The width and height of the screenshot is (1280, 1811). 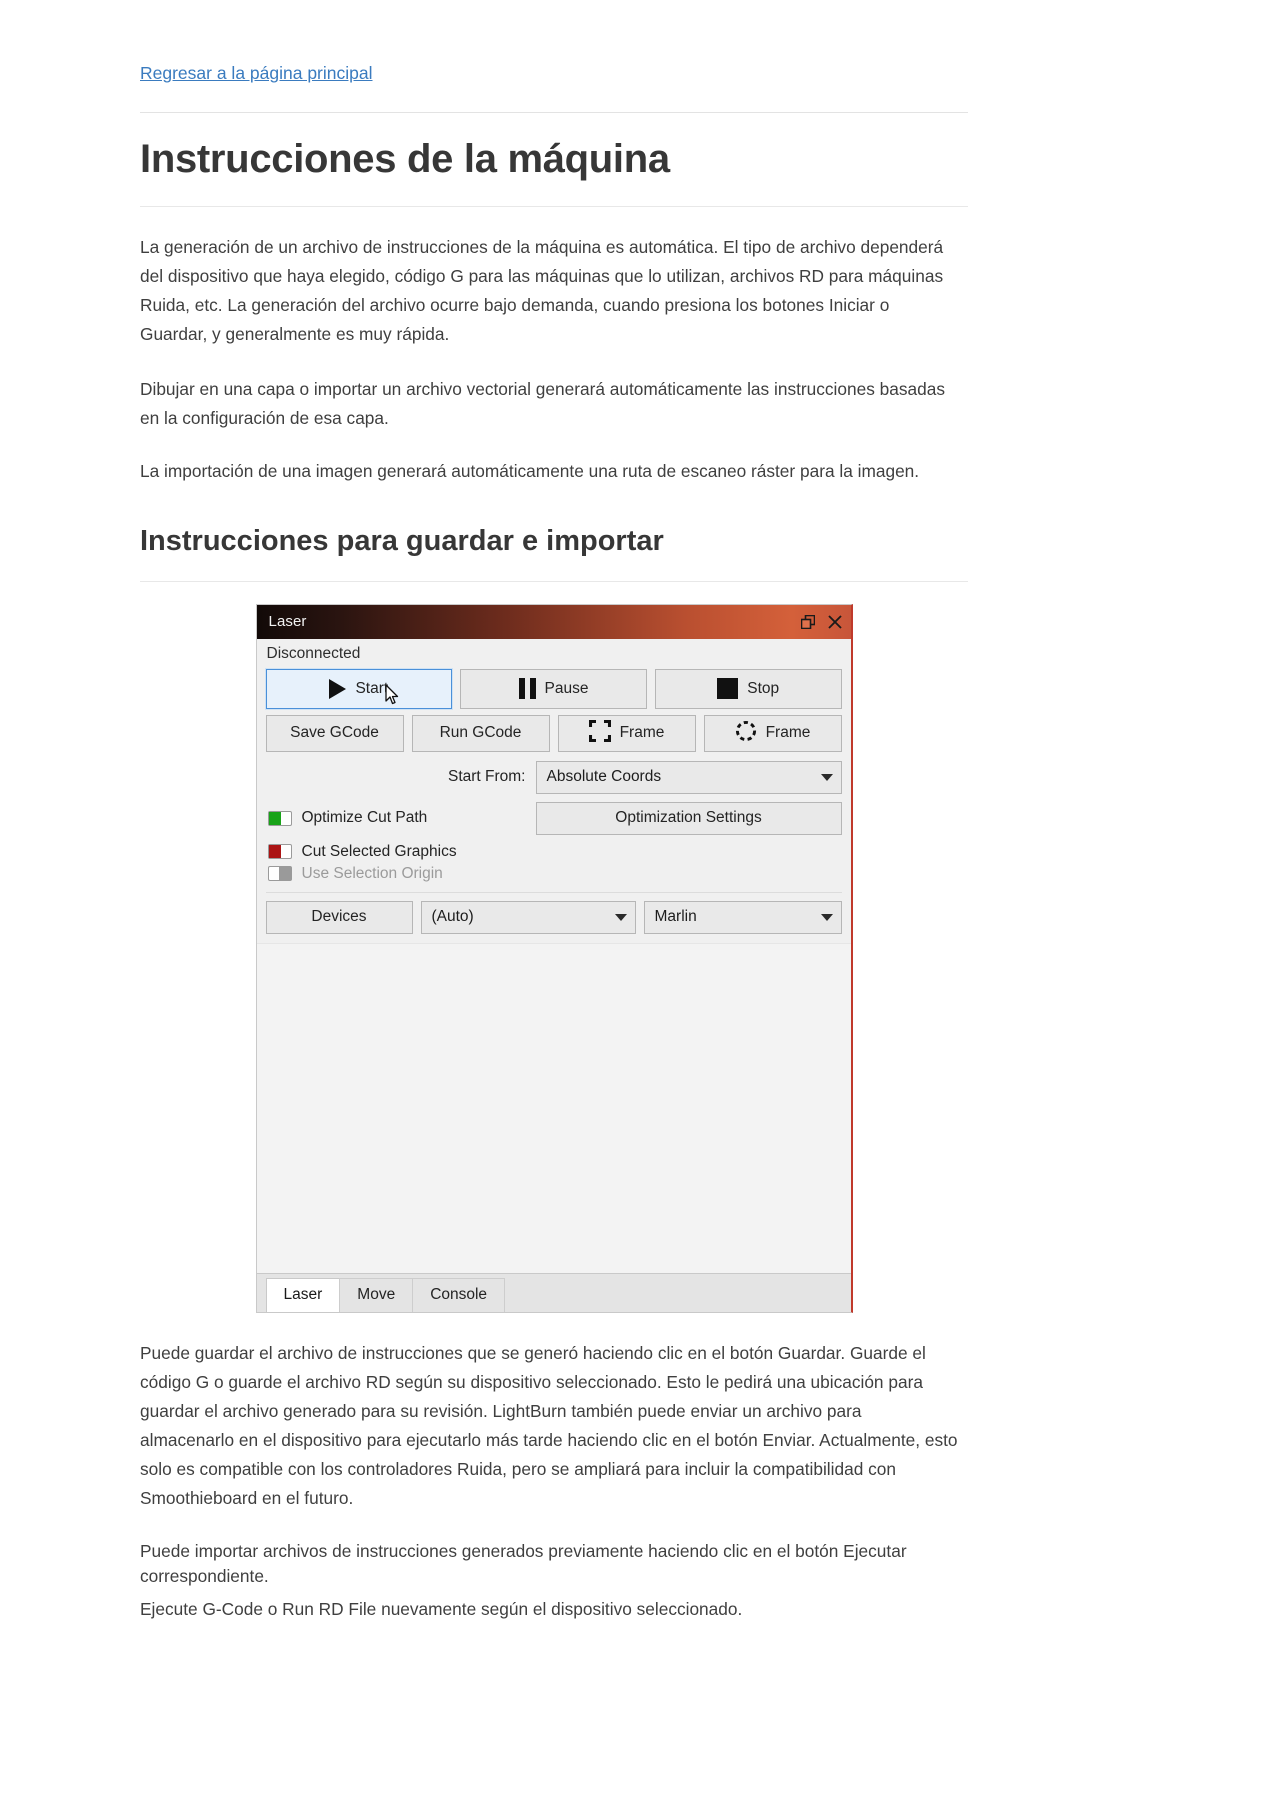 What do you see at coordinates (372, 873) in the screenshot?
I see `use-selection-origin-label: Use Selection Origin` at bounding box center [372, 873].